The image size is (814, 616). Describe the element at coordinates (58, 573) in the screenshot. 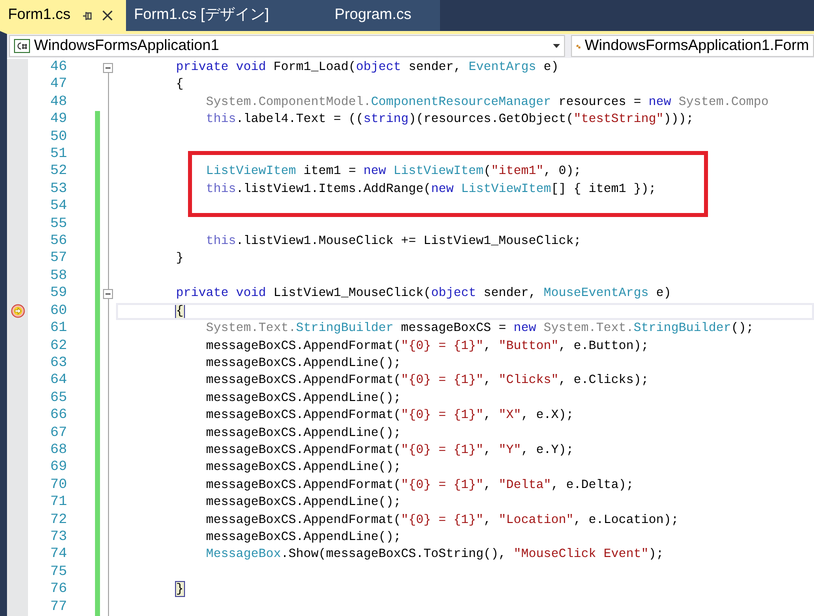

I see `line-number: 75` at that location.